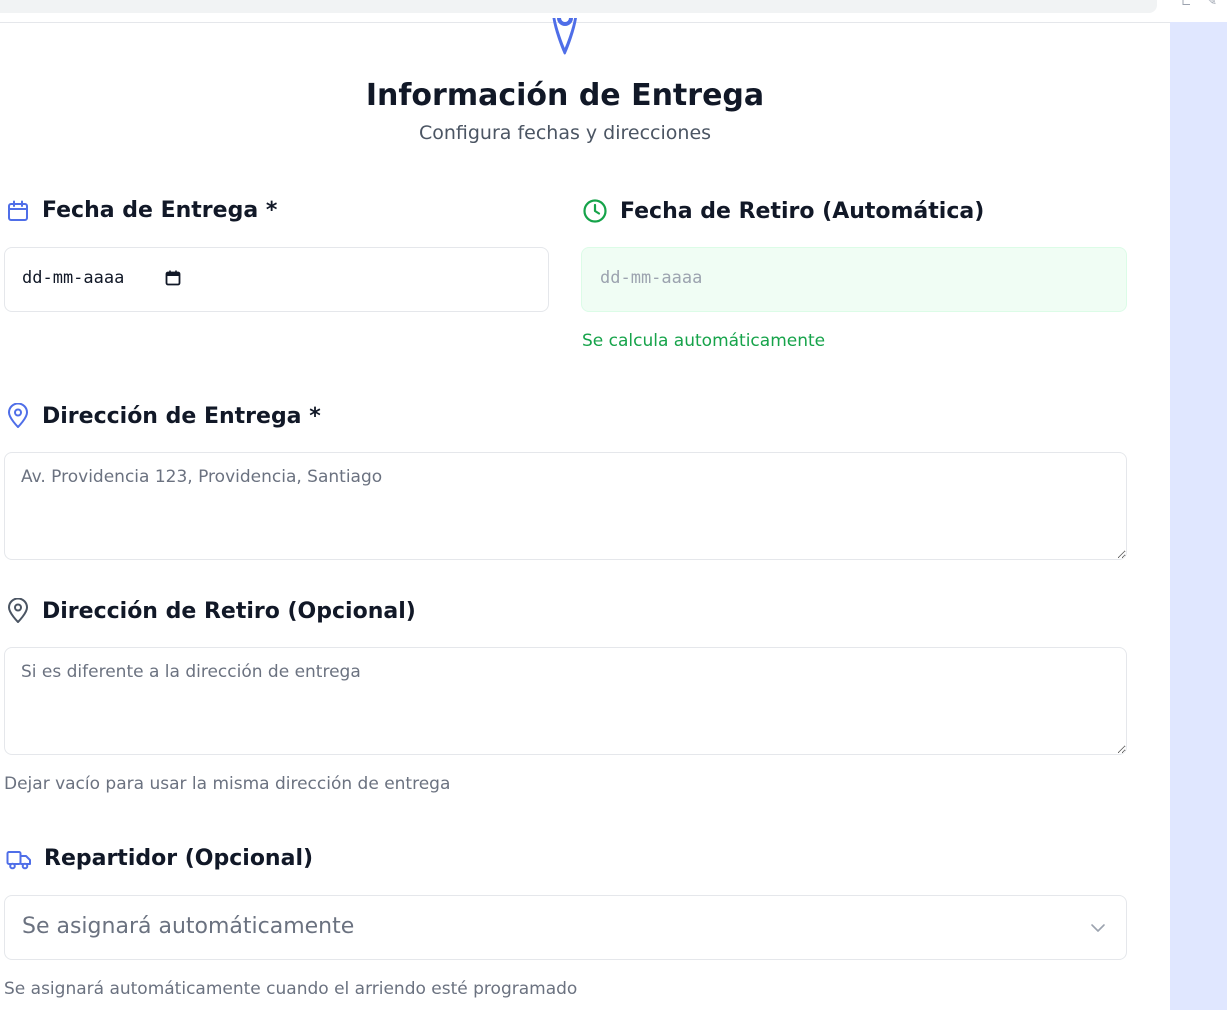 This screenshot has height=1010, width=1227. Describe the element at coordinates (18, 859) in the screenshot. I see `truck-icon` at that location.